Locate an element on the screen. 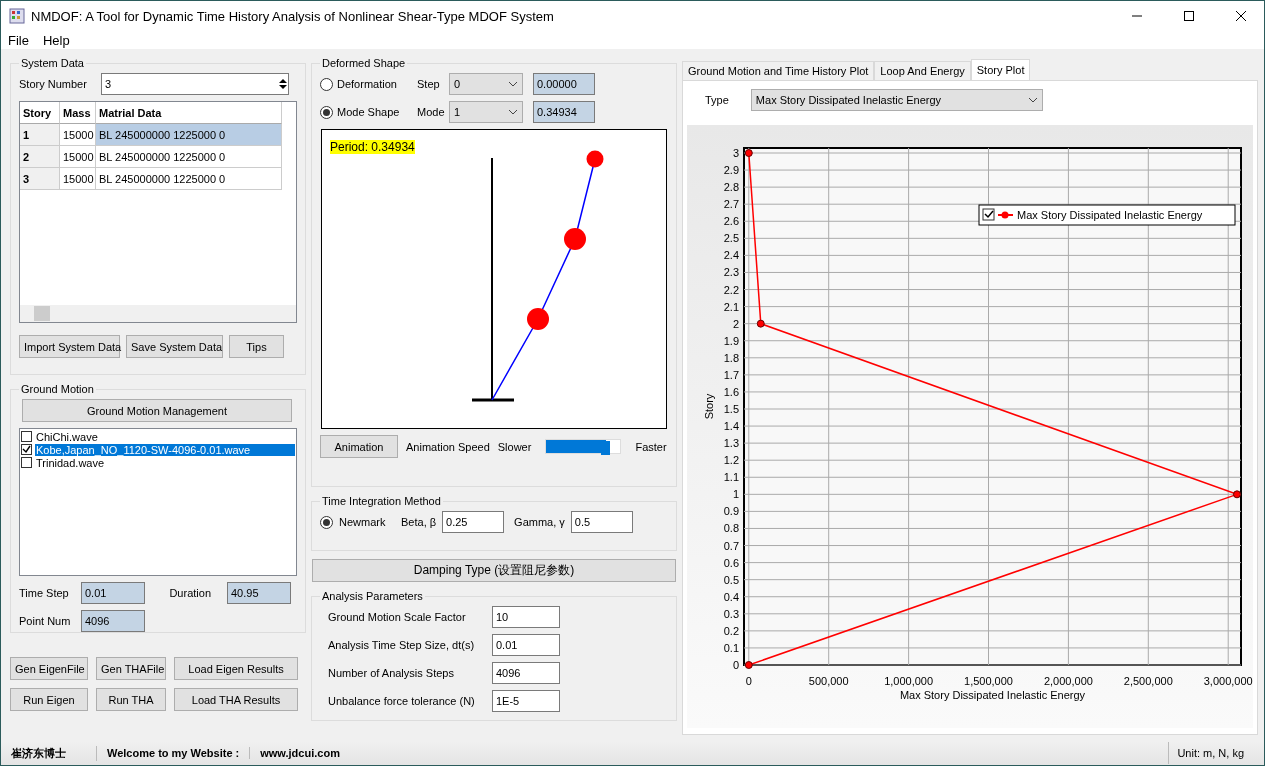 Image resolution: width=1265 pixels, height=766 pixels. field-label: Beta, β is located at coordinates (419, 522).